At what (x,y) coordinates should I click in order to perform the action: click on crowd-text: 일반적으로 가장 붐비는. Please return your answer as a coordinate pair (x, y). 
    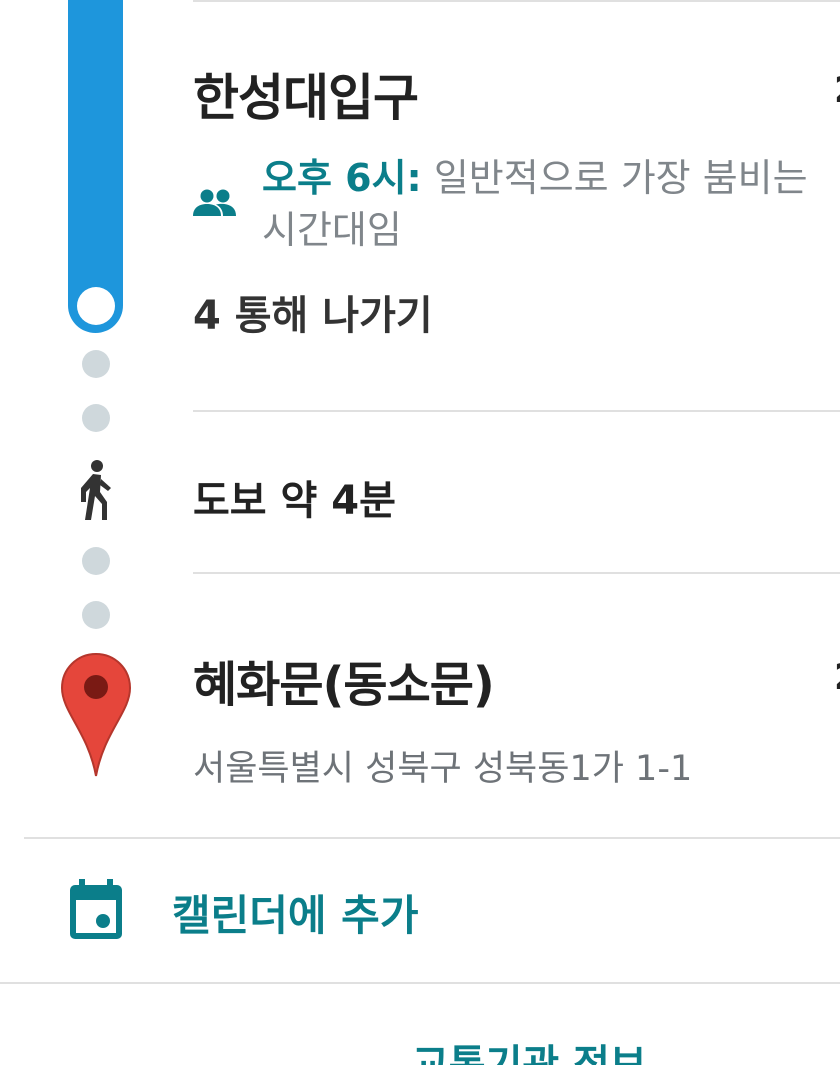
    Looking at the image, I should click on (620, 178).